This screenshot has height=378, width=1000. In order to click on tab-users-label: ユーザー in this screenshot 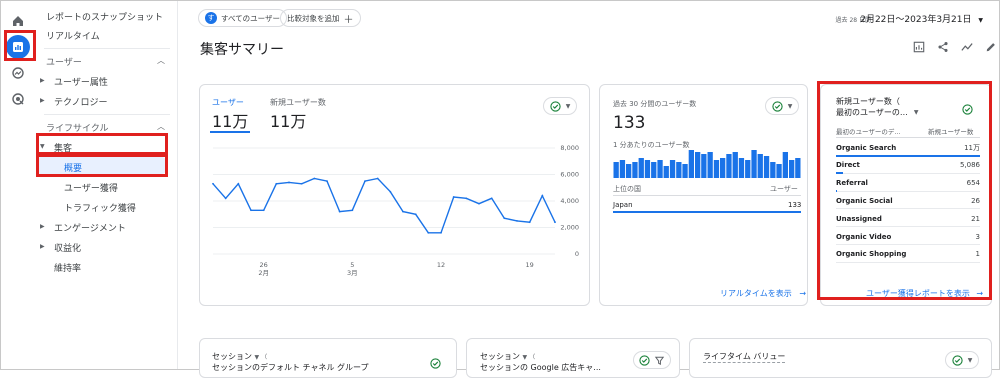, I will do `click(228, 102)`.